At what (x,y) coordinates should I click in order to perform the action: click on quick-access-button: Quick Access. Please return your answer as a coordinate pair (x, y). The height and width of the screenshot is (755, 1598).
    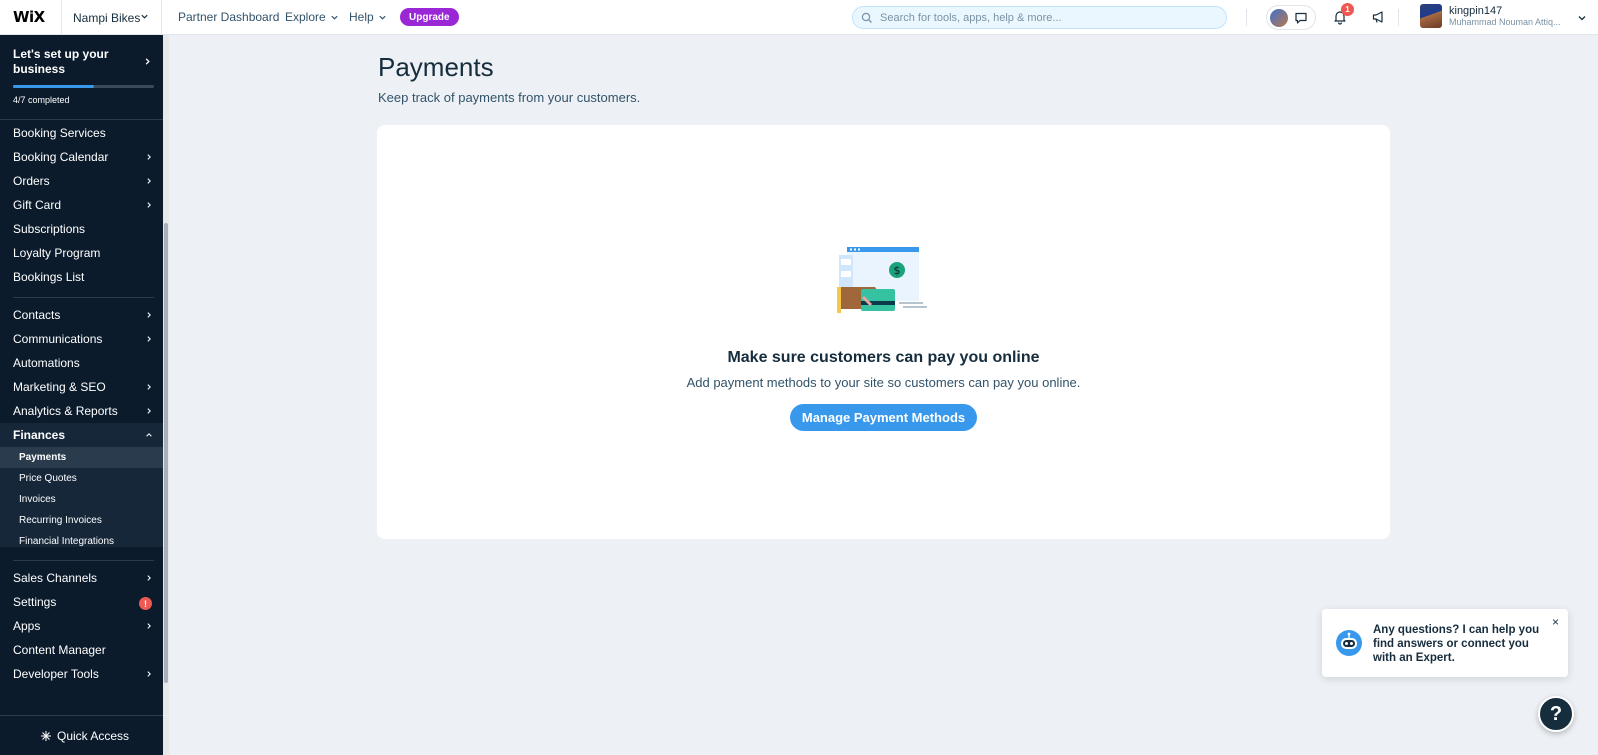
    Looking at the image, I should click on (84, 735).